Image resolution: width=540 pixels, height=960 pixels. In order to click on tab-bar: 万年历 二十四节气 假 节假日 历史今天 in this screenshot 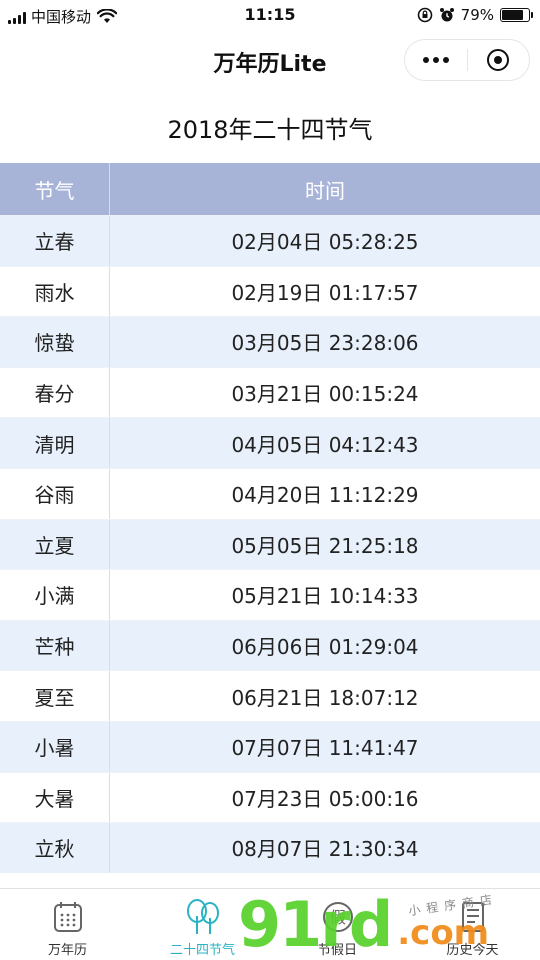, I will do `click(270, 924)`.